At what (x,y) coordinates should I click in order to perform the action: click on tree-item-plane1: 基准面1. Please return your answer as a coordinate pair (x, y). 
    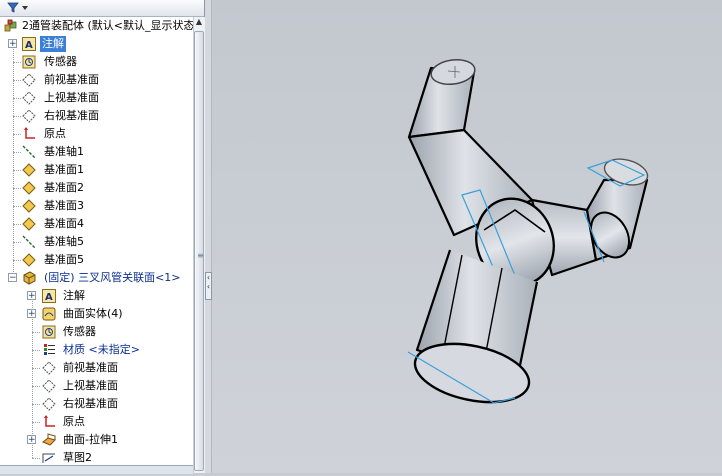
    Looking at the image, I should click on (95, 170).